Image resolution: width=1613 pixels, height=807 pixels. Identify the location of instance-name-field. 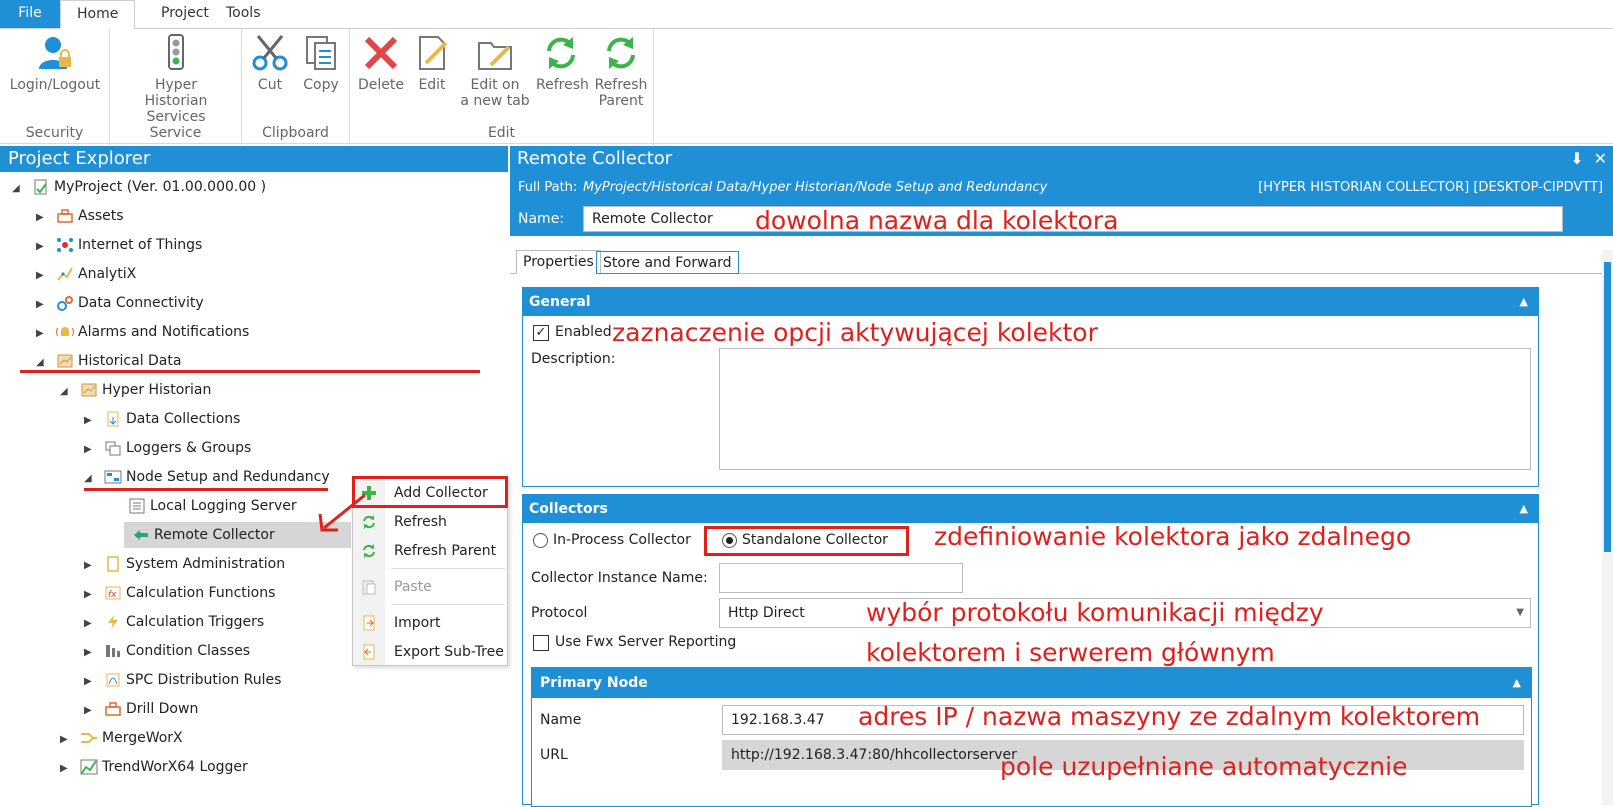
(841, 578).